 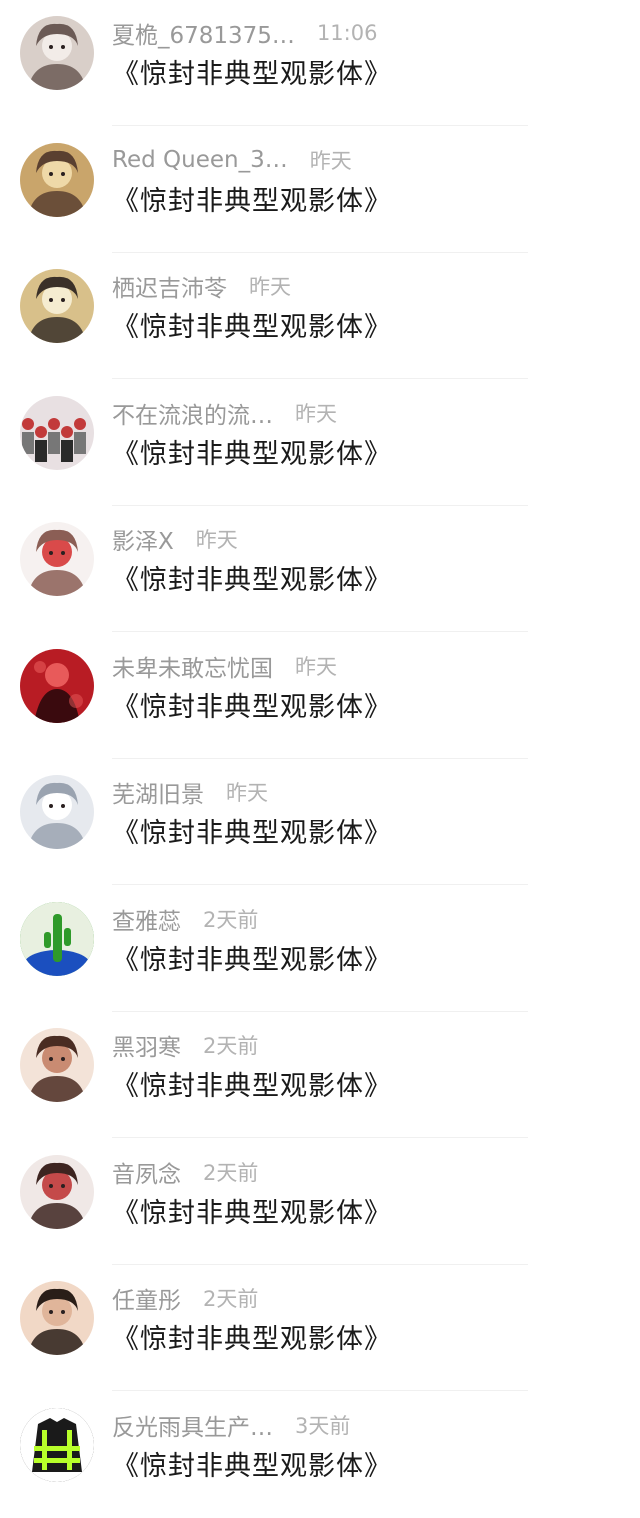 I want to click on conversation-header: 未卑未敢忘忧国 昨天, so click(x=224, y=666).